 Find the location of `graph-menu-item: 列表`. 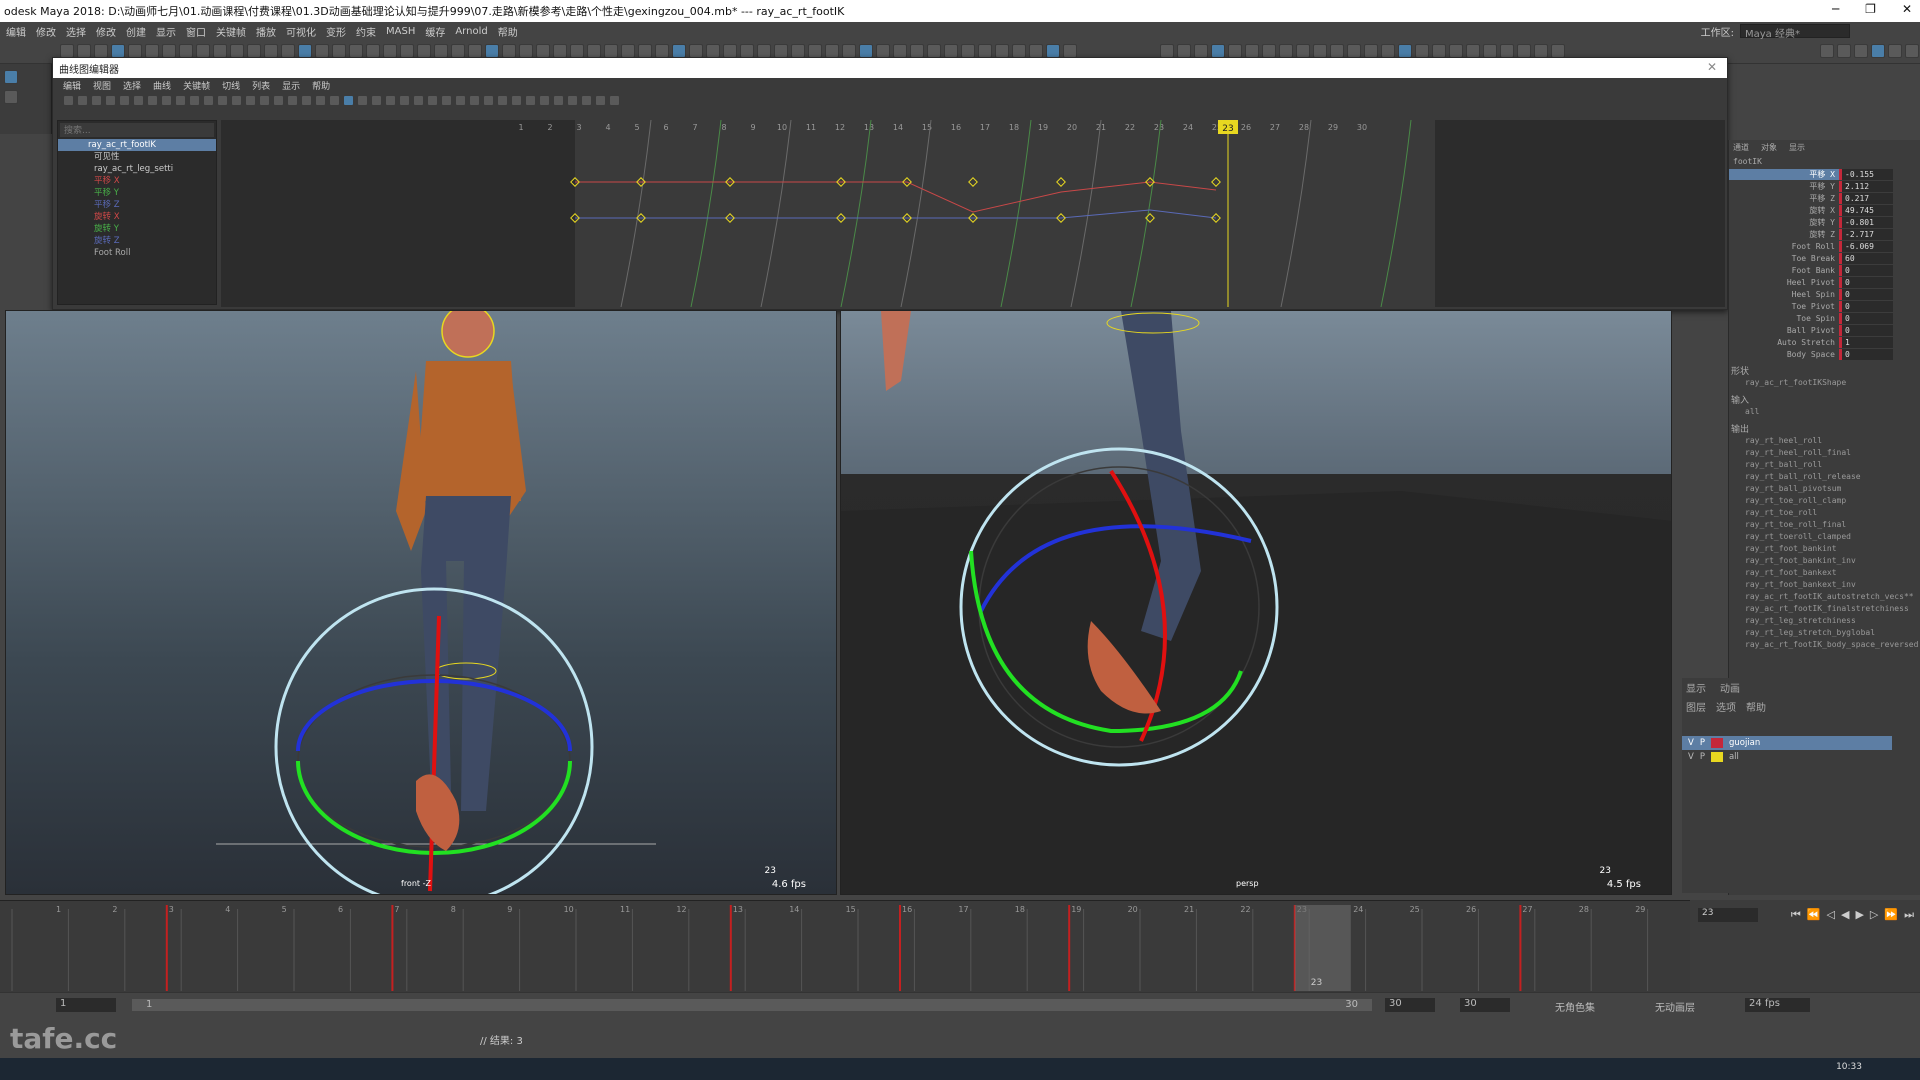

graph-menu-item: 列表 is located at coordinates (261, 85).